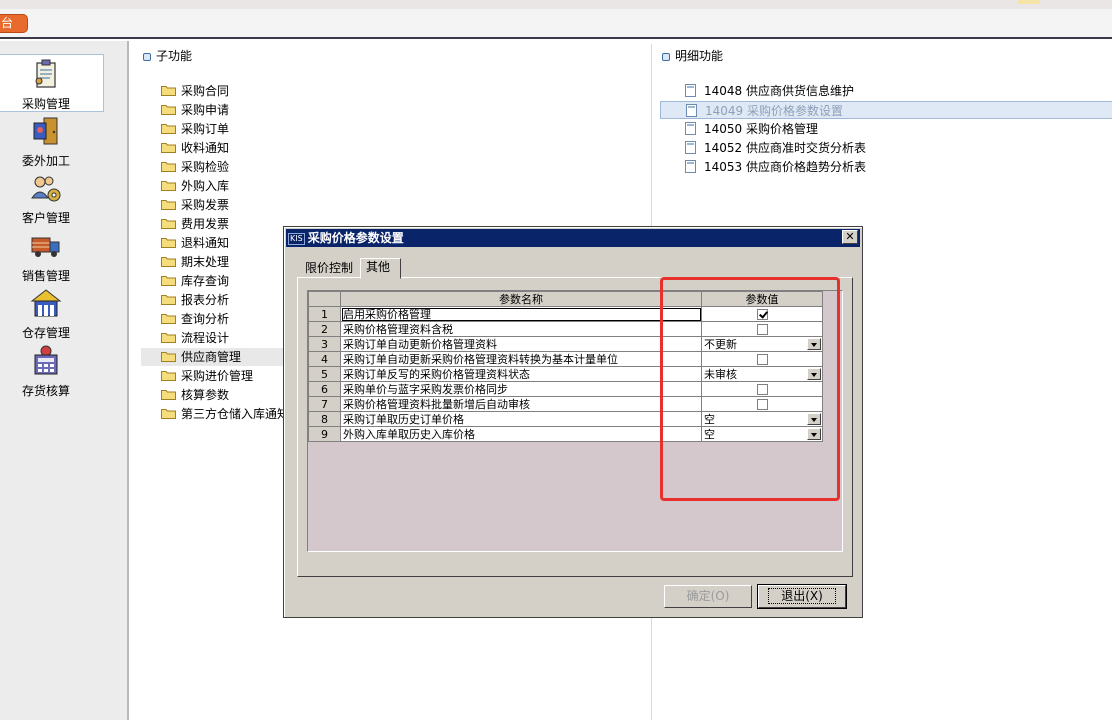 The height and width of the screenshot is (720, 1112). I want to click on detail-functions-header: 明细功能, so click(692, 56).